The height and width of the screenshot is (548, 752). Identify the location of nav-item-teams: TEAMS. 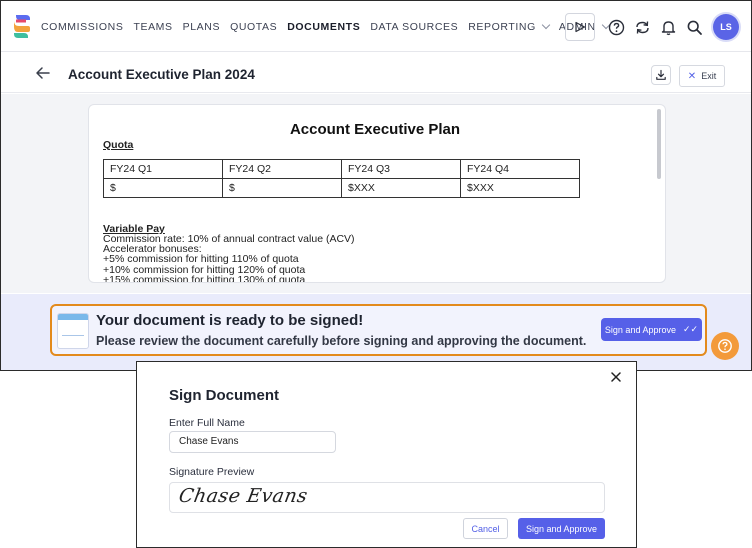
(152, 27).